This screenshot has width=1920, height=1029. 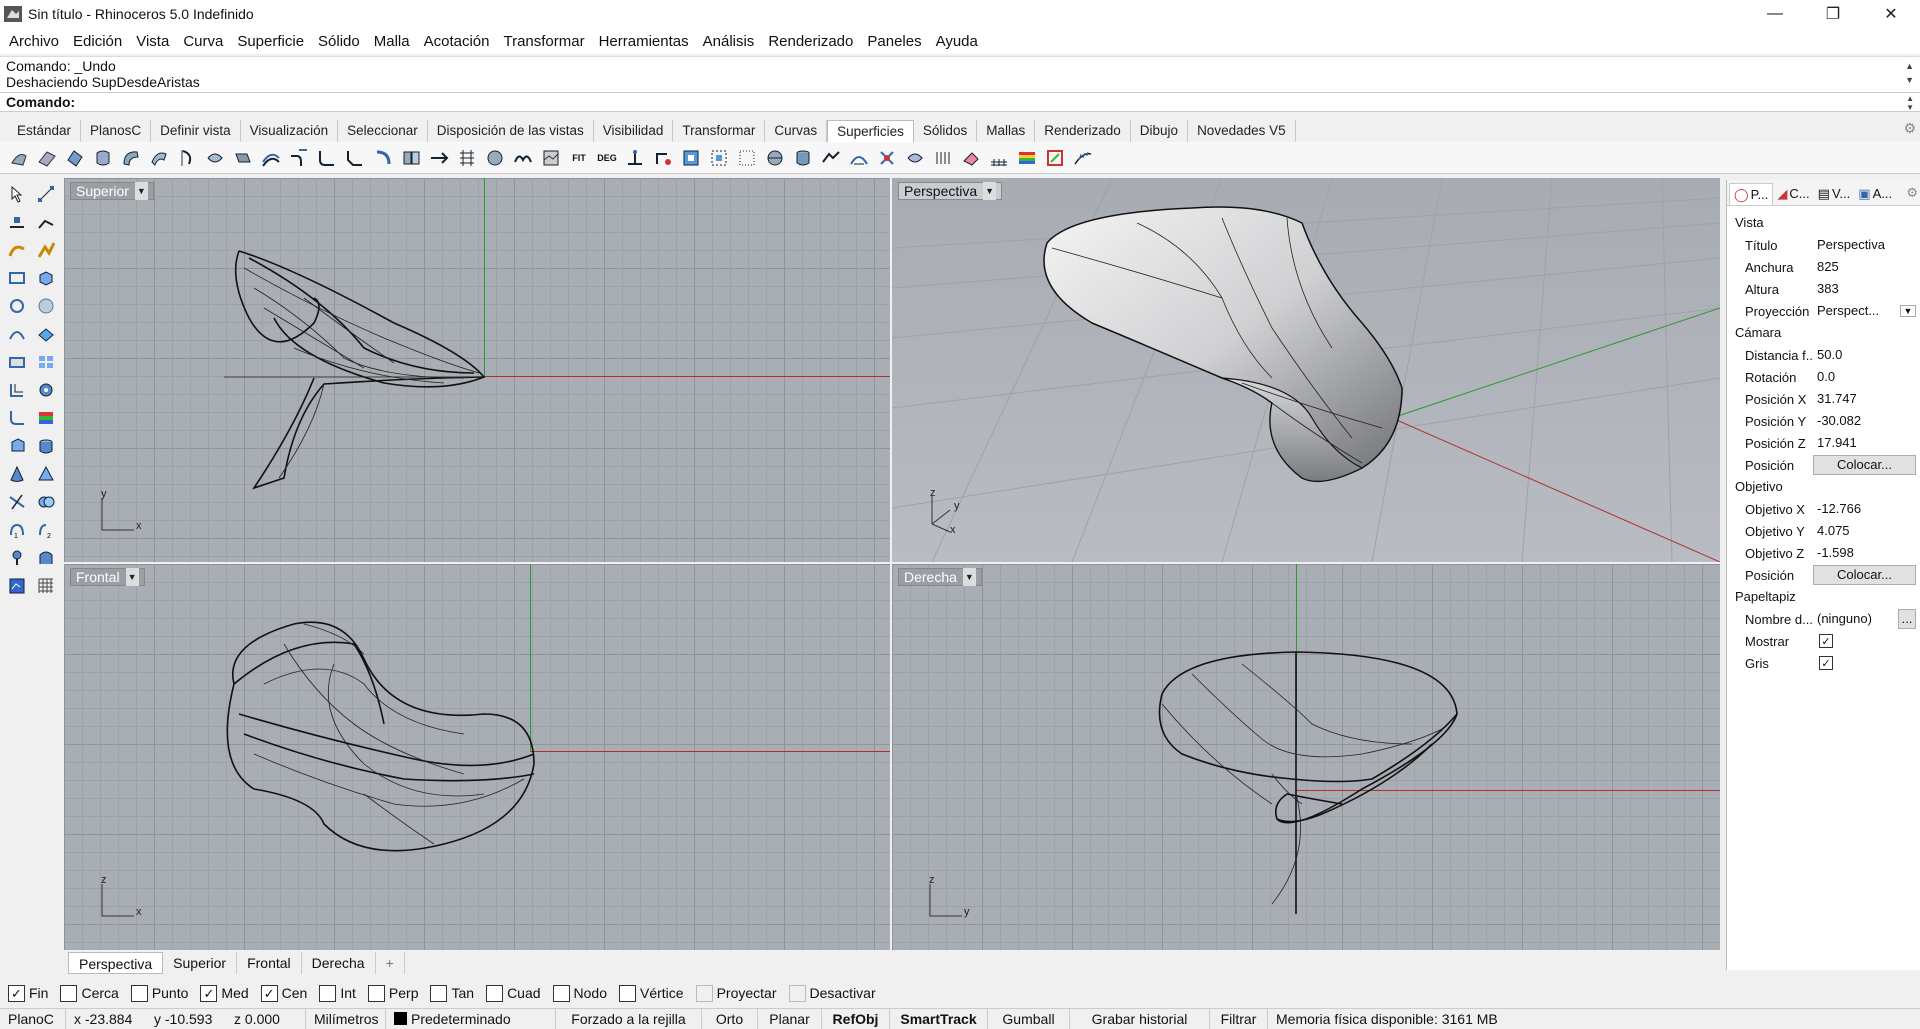 I want to click on surface-patch-icon, so click(x=46, y=334).